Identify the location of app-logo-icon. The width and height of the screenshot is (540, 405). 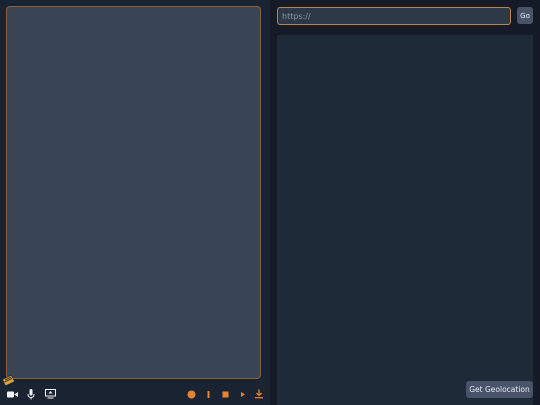
(8, 378).